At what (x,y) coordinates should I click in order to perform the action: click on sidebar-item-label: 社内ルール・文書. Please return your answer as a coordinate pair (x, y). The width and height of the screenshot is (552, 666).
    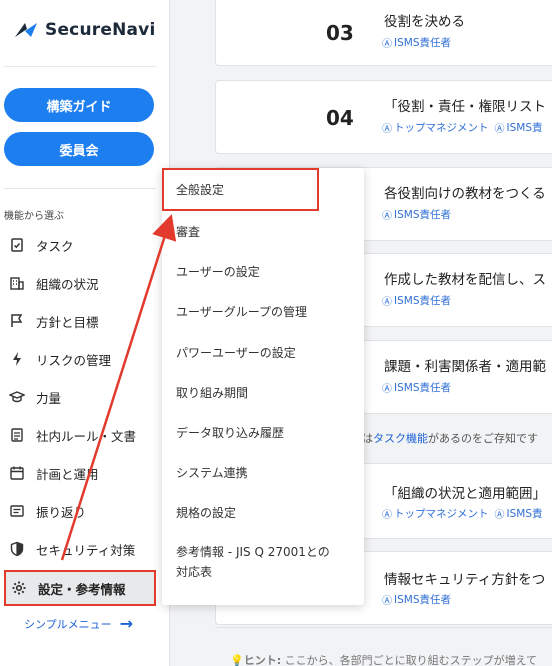
    Looking at the image, I should click on (86, 436).